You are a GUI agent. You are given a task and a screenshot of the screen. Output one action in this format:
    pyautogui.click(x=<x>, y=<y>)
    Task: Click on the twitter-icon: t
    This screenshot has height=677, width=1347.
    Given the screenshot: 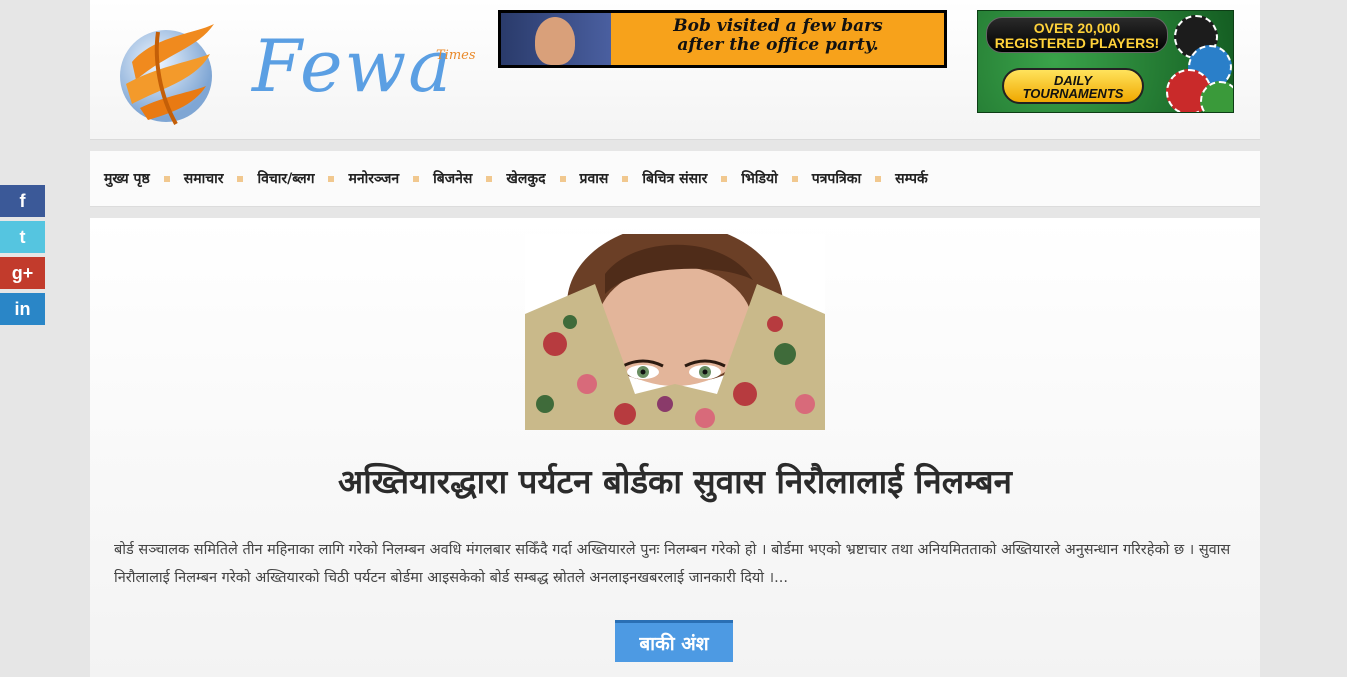 What is the action you would take?
    pyautogui.click(x=22, y=236)
    